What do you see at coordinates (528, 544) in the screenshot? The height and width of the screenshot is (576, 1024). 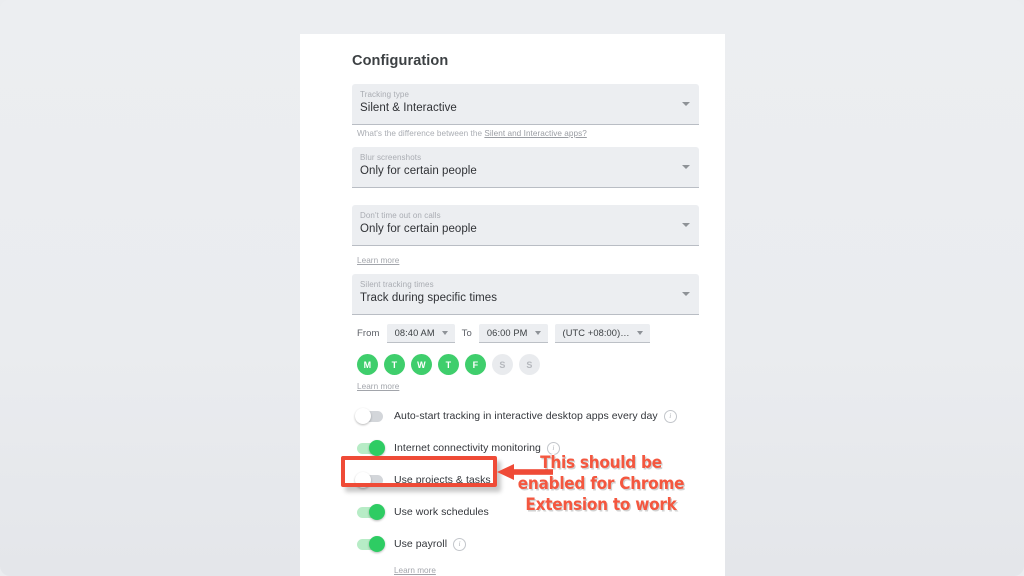 I see `toggle-row-payroll: Use payroll i` at bounding box center [528, 544].